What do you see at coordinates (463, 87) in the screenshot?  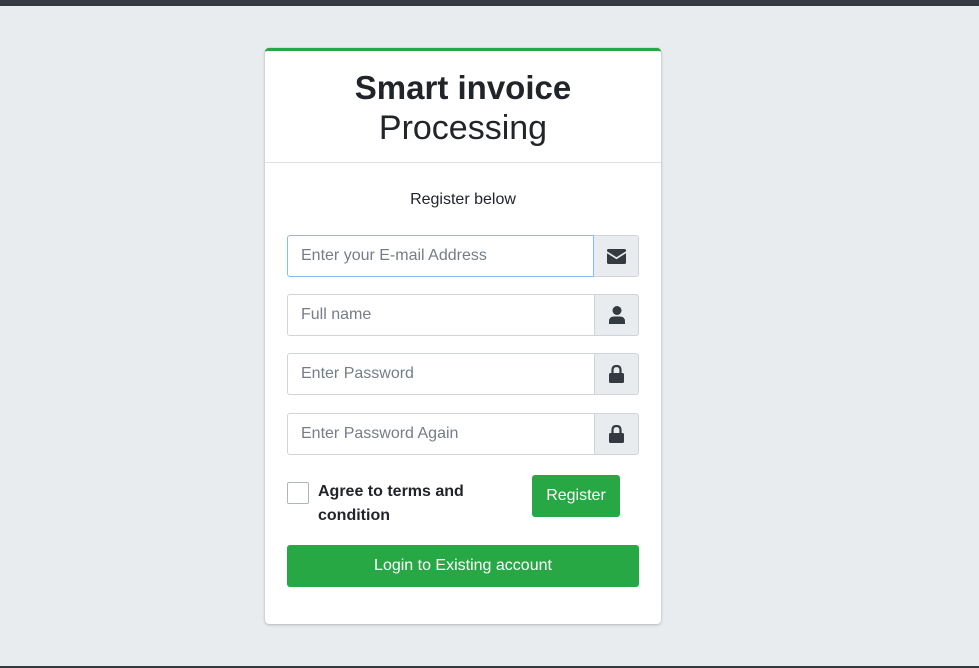 I see `app-title: Smart invoice` at bounding box center [463, 87].